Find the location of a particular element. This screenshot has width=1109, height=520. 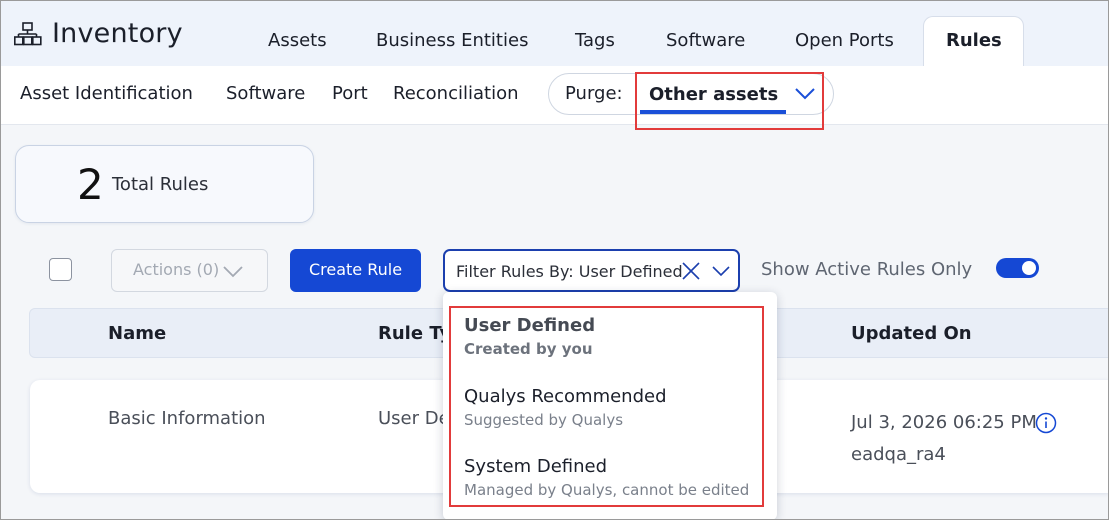

purge-label: Purge: is located at coordinates (594, 93).